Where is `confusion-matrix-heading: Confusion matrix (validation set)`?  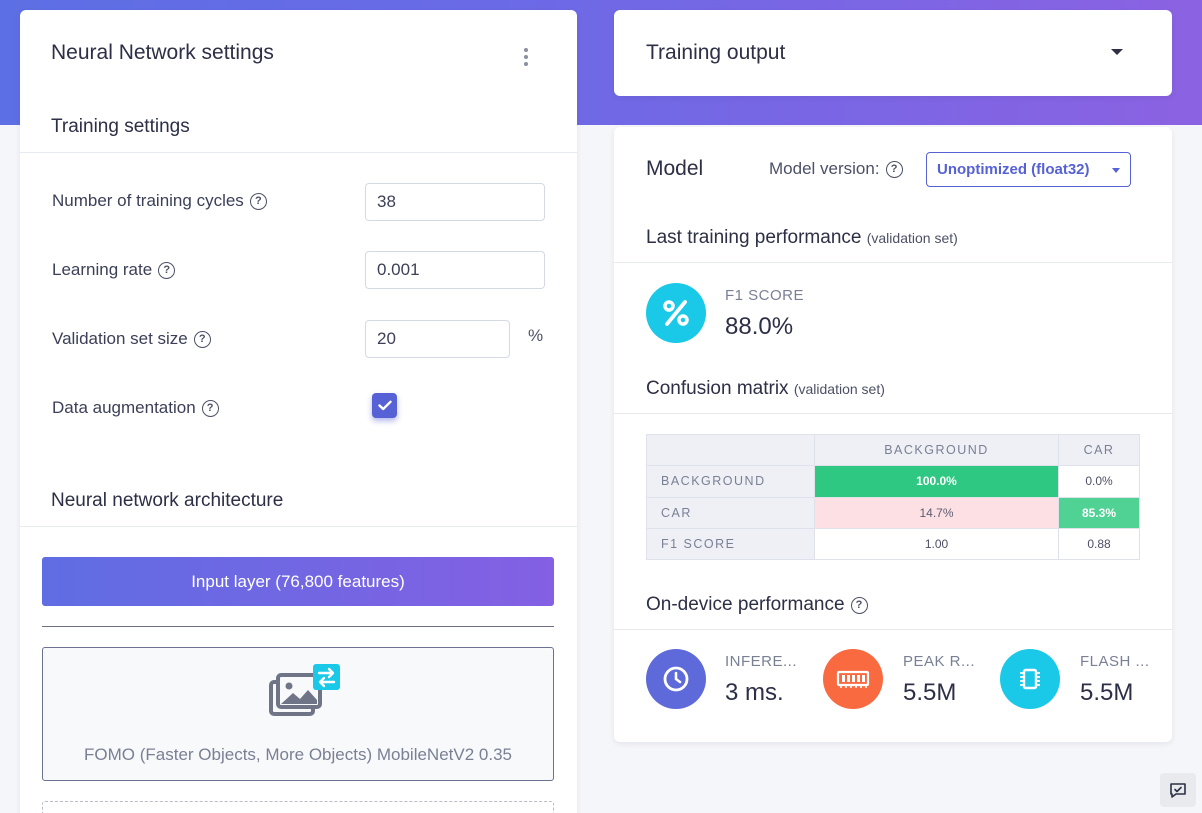
confusion-matrix-heading: Confusion matrix (validation set) is located at coordinates (765, 388).